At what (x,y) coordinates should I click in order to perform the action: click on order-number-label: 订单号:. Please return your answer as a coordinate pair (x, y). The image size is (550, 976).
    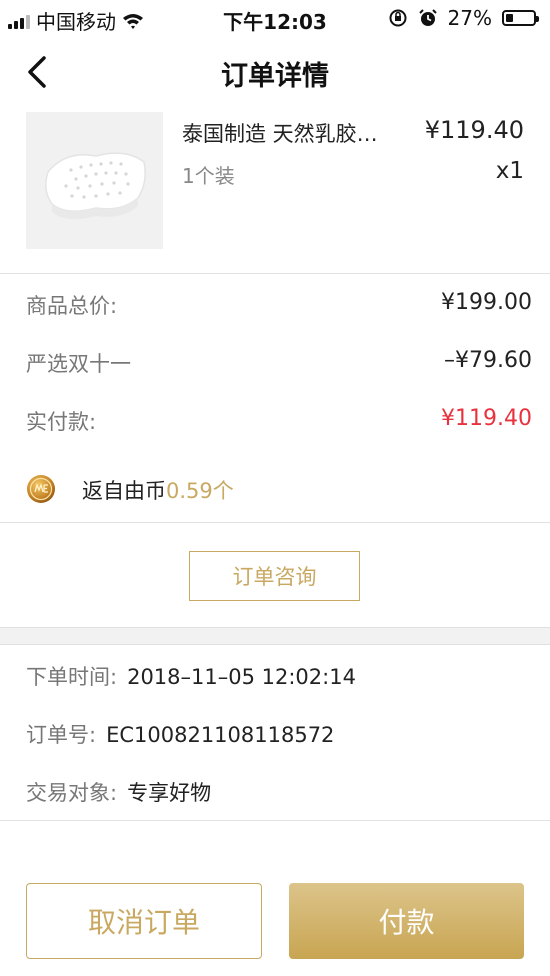
    Looking at the image, I should click on (61, 735).